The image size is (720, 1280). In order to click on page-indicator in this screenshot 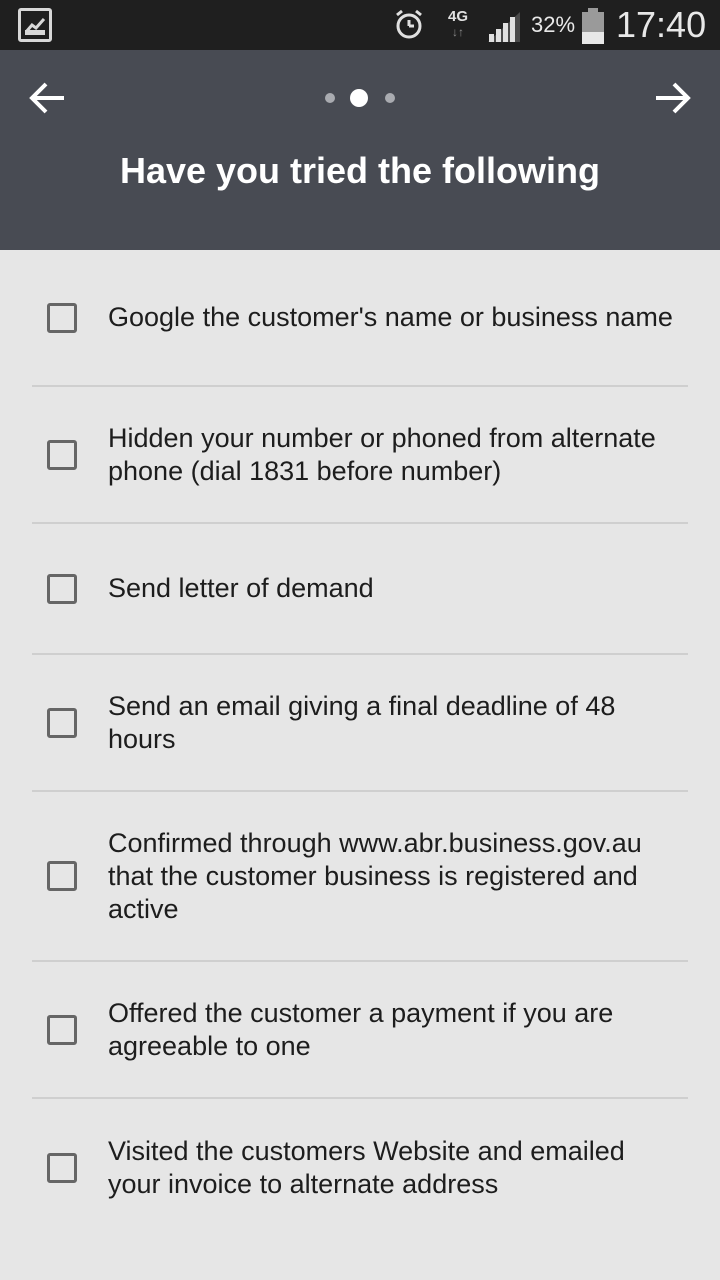, I will do `click(360, 98)`.